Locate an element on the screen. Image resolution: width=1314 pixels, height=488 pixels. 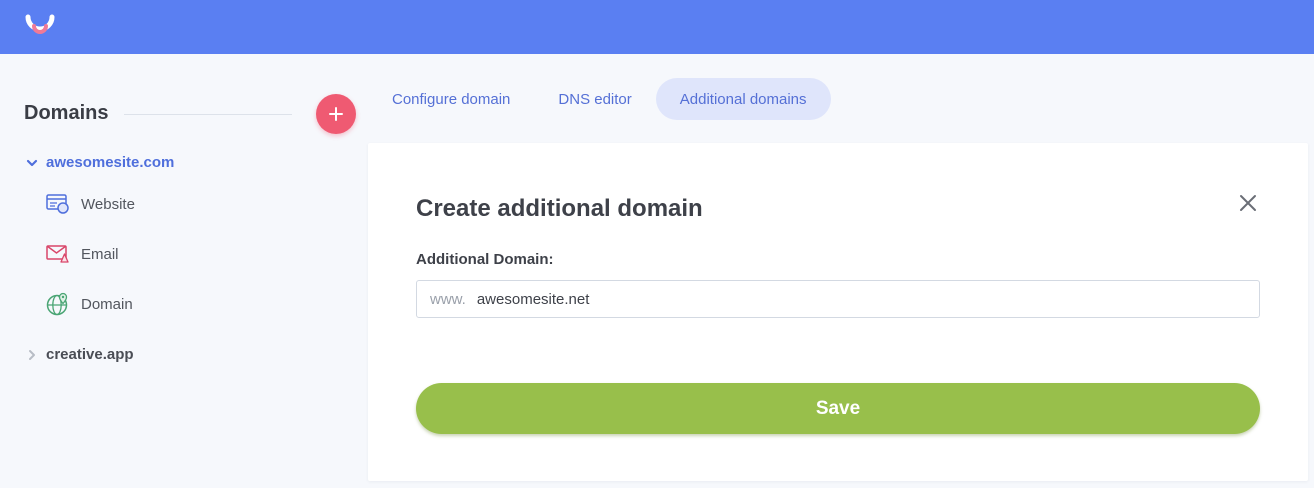
sidebar-item-website: Website is located at coordinates (90, 204).